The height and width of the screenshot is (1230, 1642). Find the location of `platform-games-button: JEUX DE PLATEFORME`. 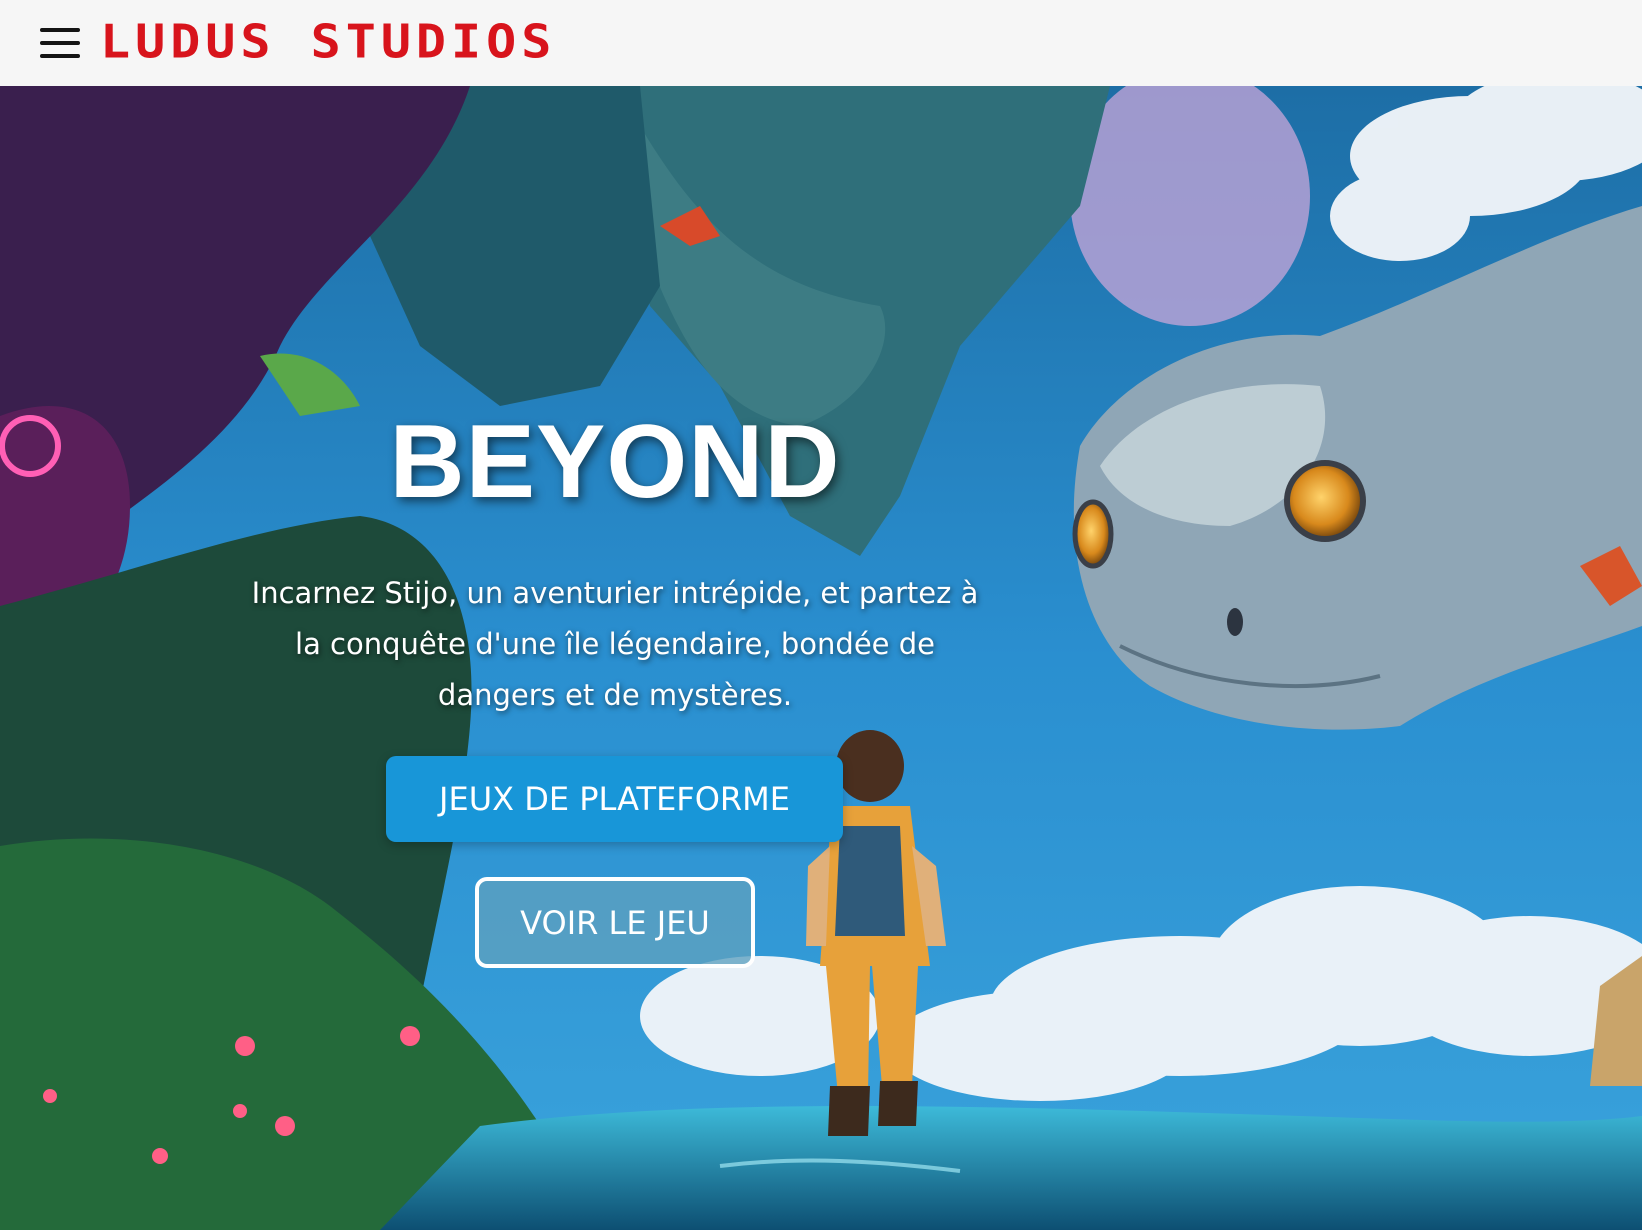

platform-games-button: JEUX DE PLATEFORME is located at coordinates (614, 799).